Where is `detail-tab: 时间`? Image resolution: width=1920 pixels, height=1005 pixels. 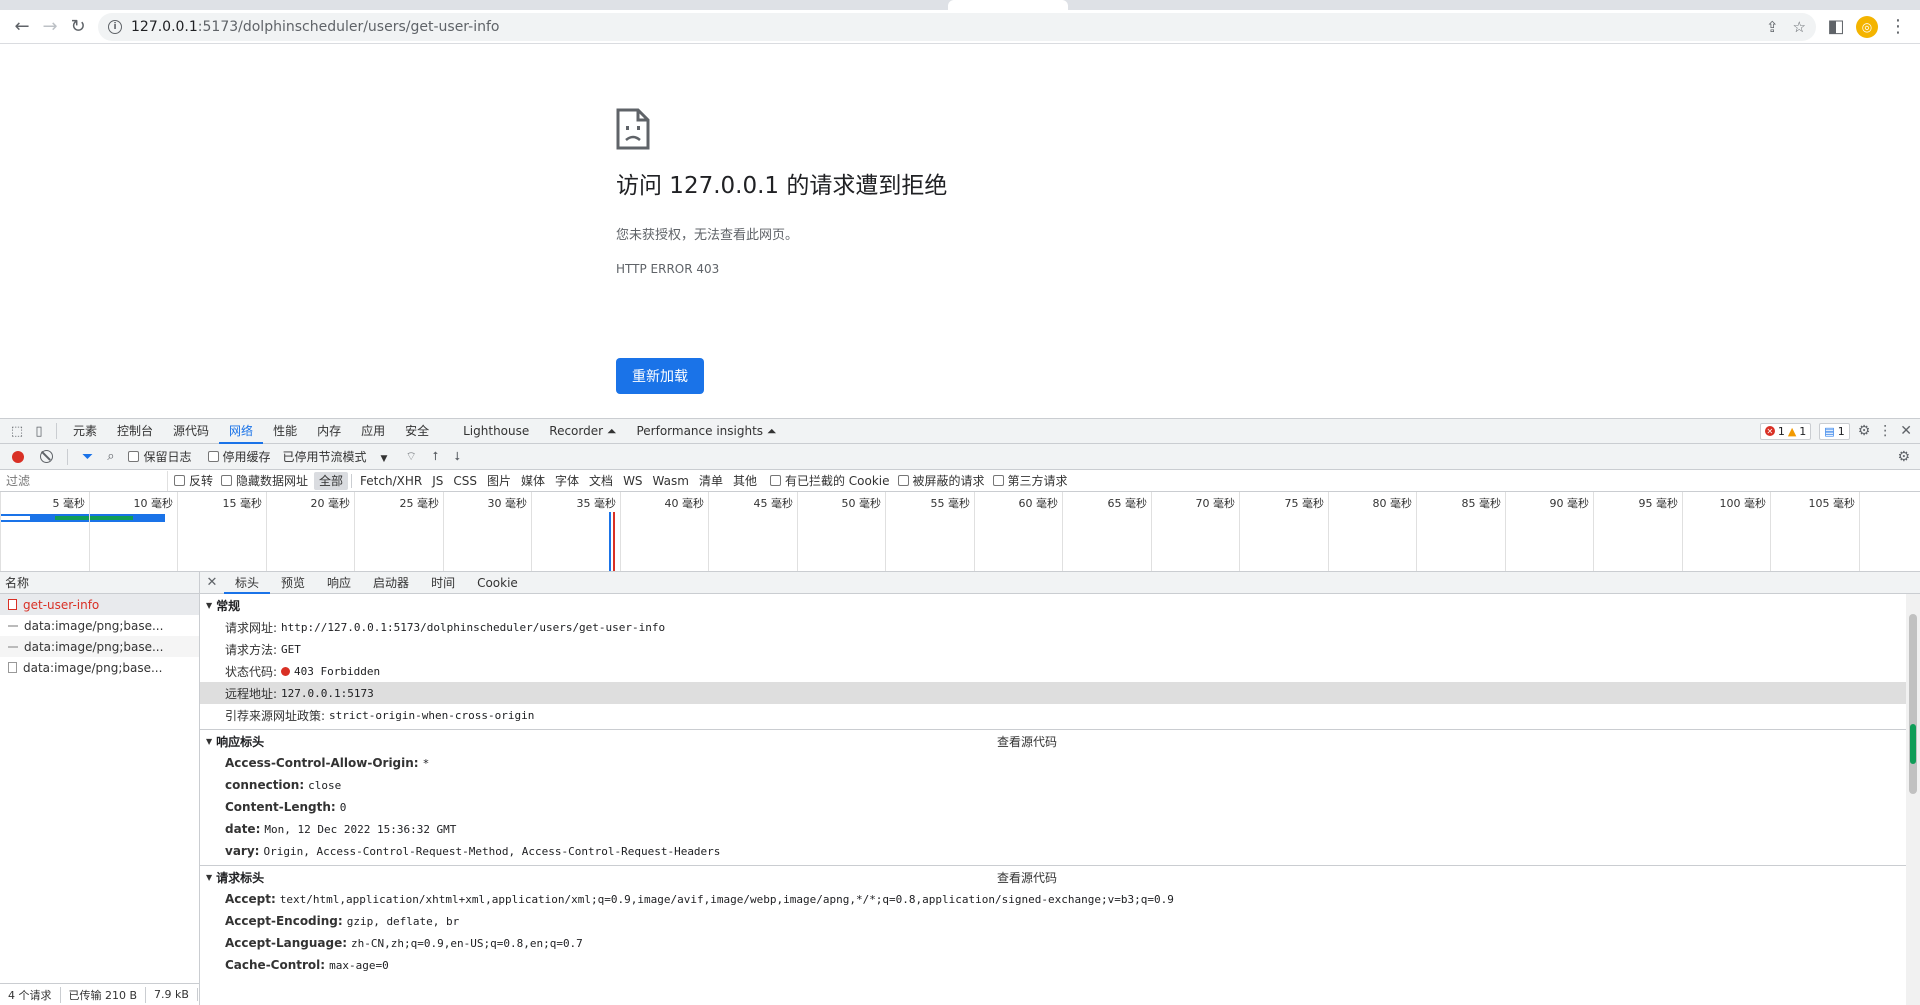 detail-tab: 时间 is located at coordinates (443, 583).